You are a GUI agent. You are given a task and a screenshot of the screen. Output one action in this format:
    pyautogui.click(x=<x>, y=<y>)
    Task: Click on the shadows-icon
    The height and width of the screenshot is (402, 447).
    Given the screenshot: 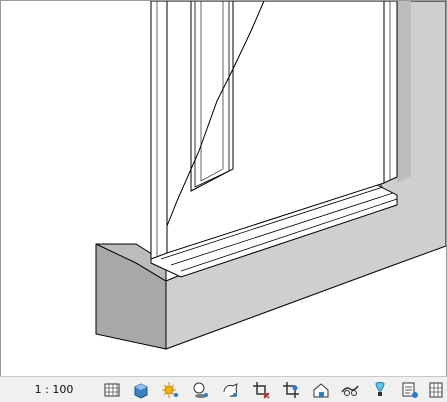 What is the action you would take?
    pyautogui.click(x=200, y=390)
    